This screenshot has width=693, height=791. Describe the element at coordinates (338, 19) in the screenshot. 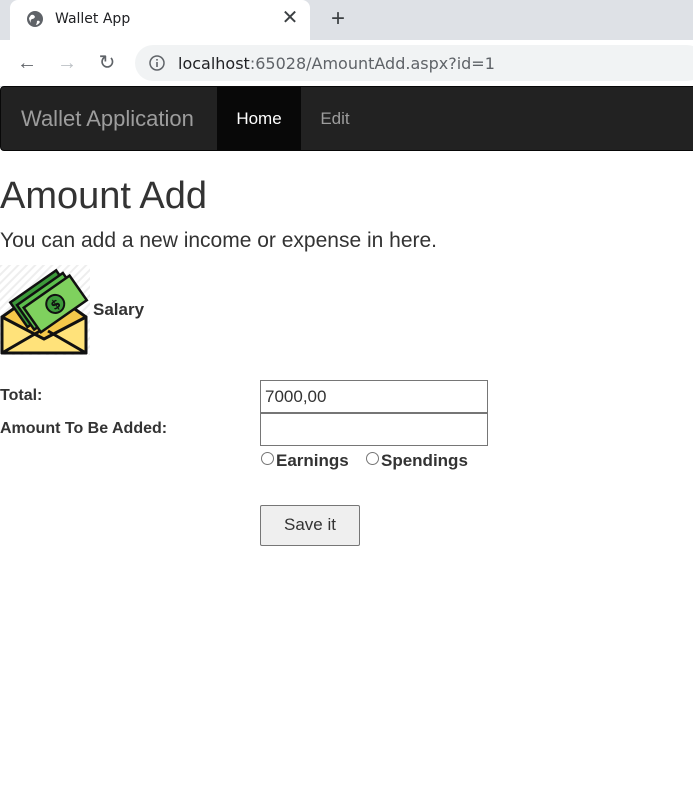

I see `new-tab-icon: +` at that location.